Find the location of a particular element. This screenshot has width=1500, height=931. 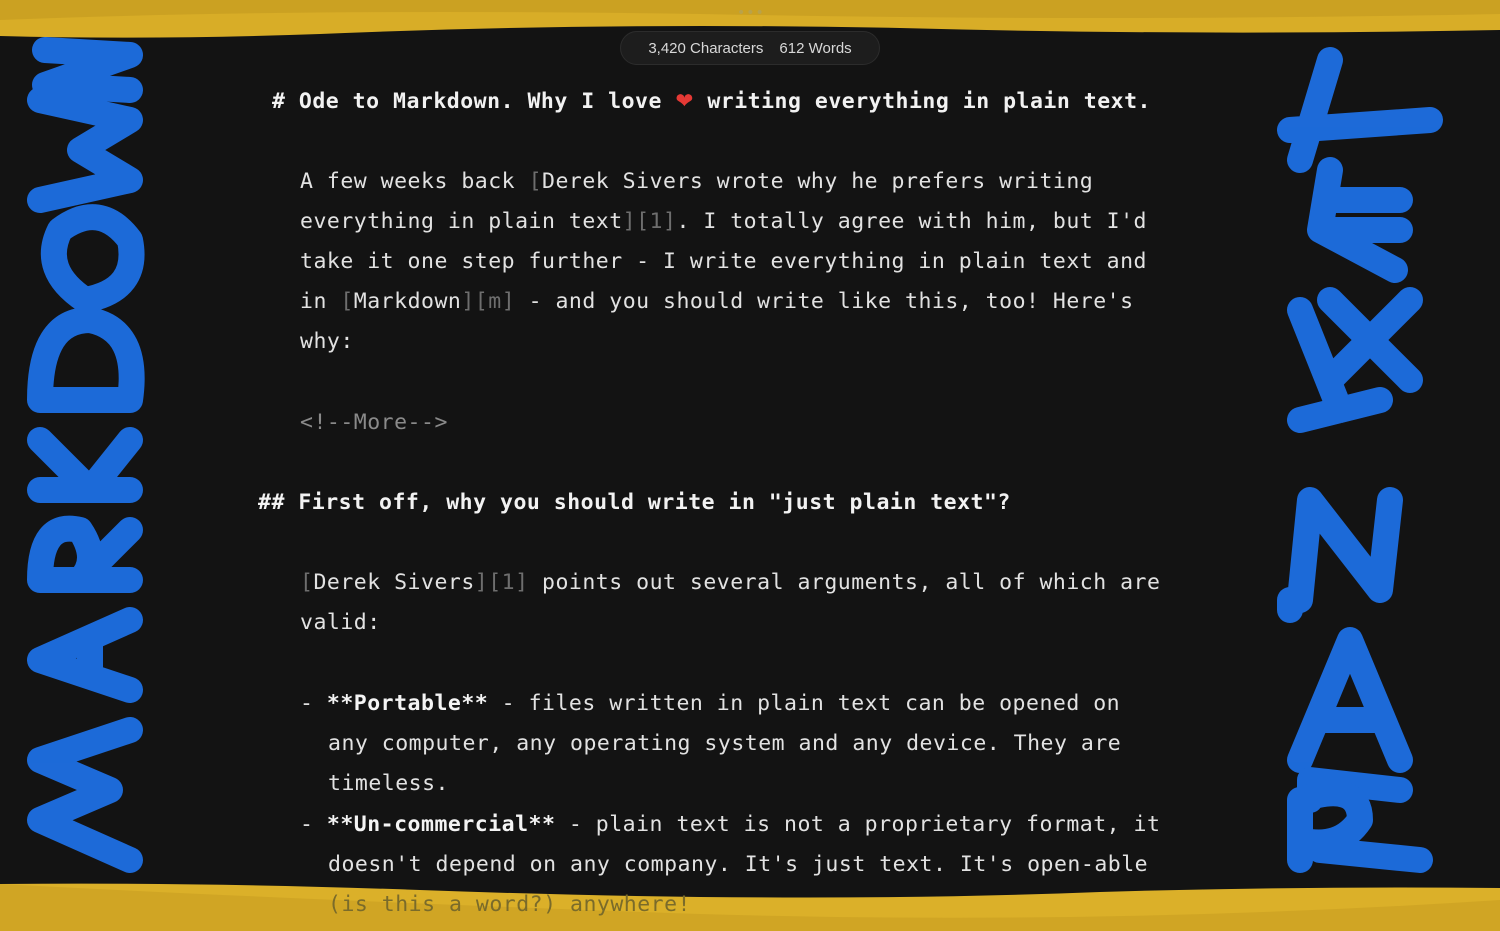

heading-text: Ode to Markdown. Why I love is located at coordinates (480, 101).